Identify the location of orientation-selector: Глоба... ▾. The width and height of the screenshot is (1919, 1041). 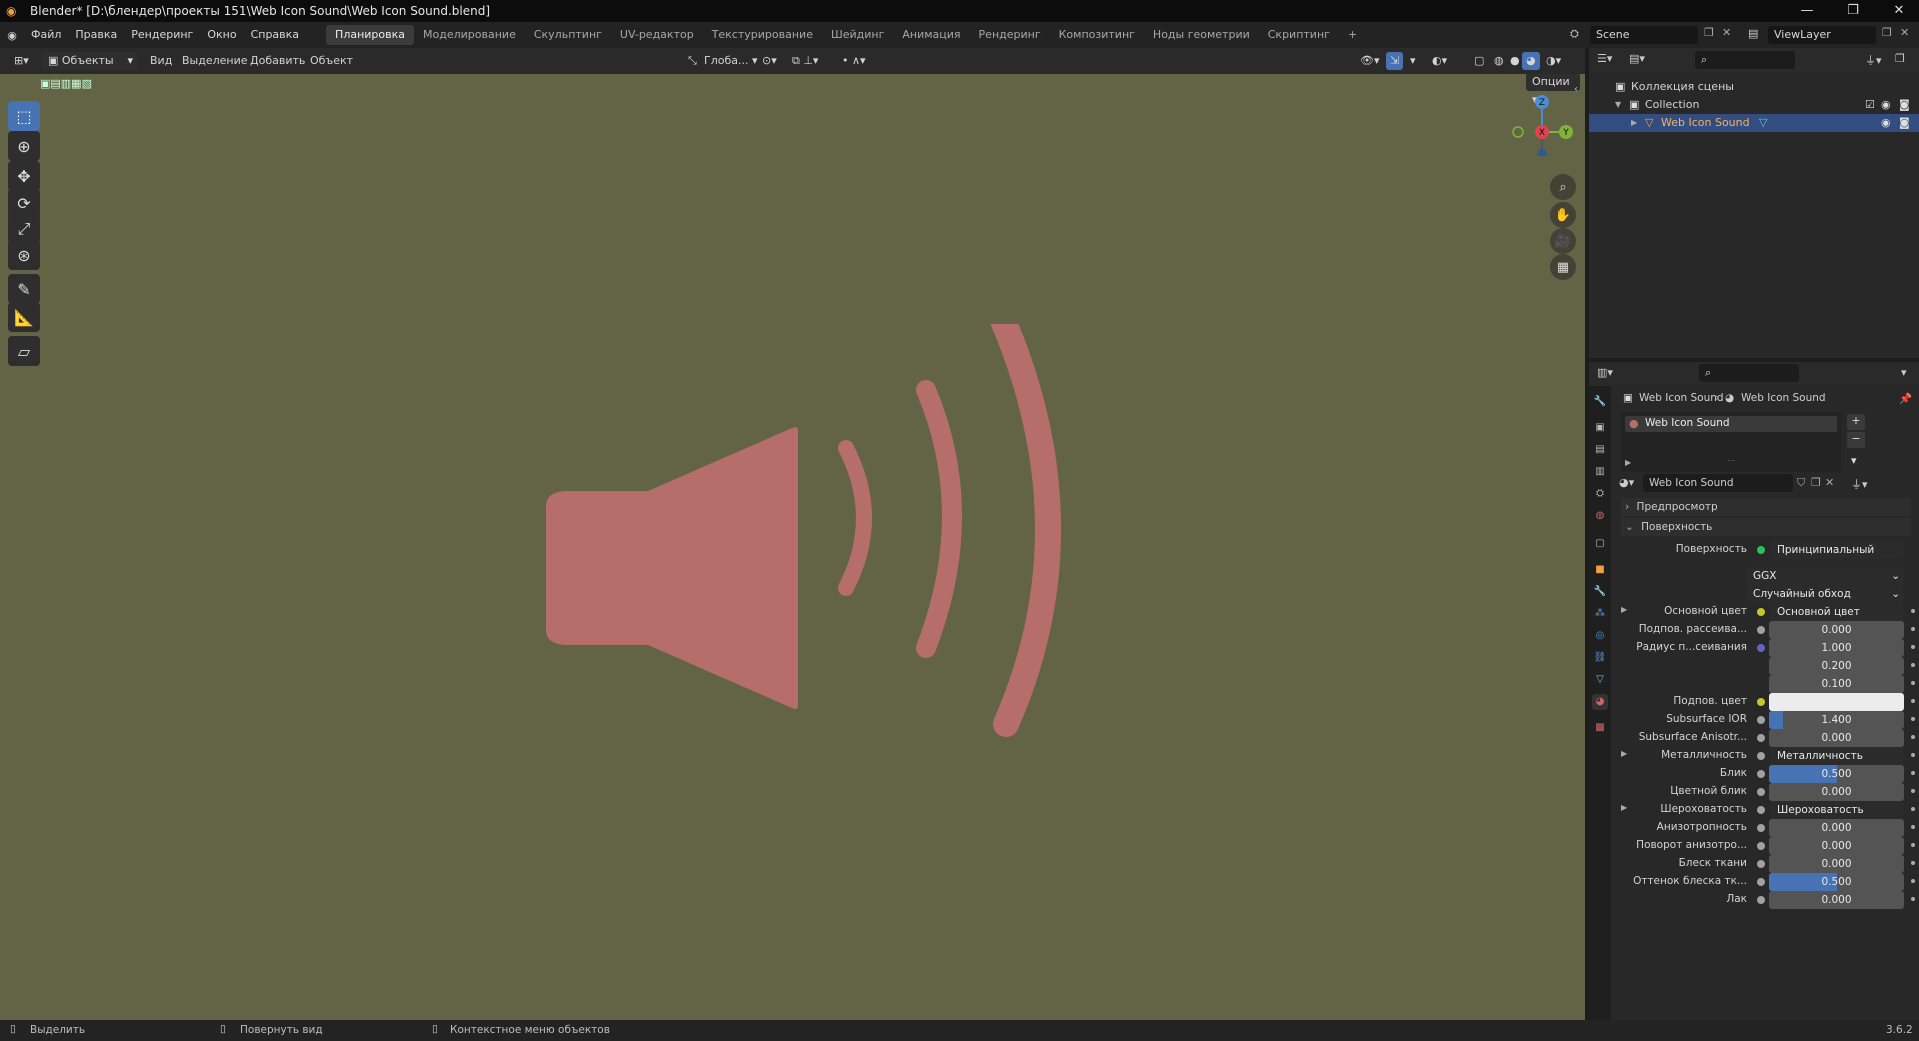
(731, 61).